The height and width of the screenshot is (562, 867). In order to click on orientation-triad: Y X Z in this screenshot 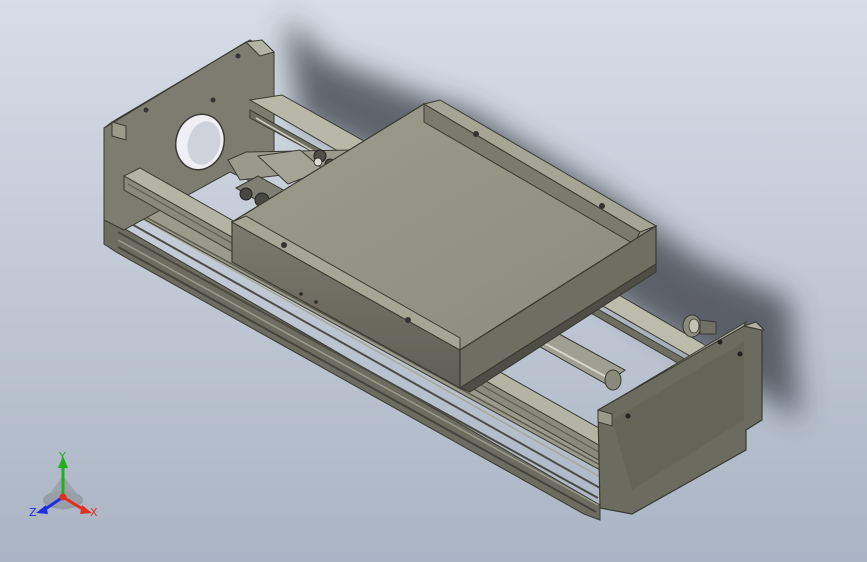, I will do `click(63, 484)`.